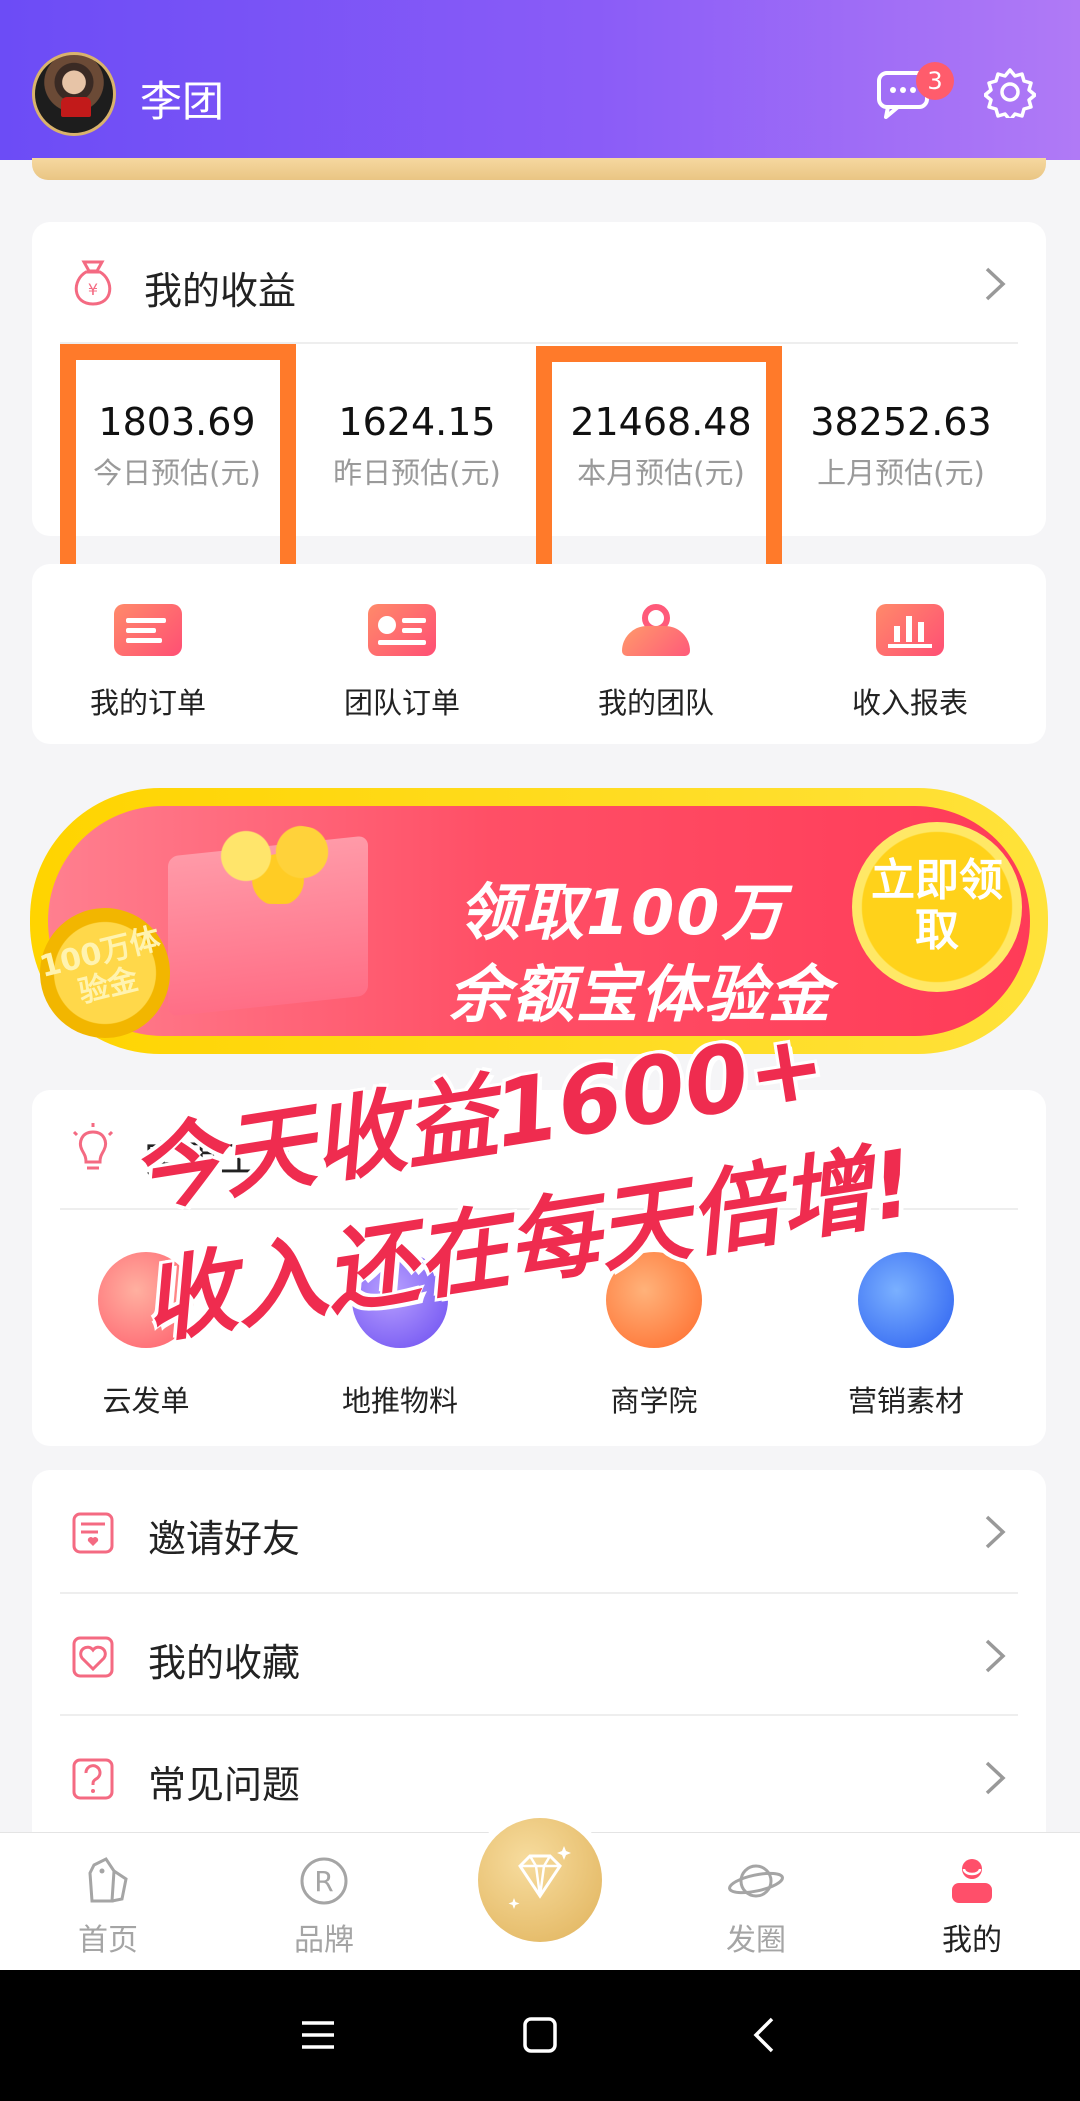  I want to click on planet-icon, so click(756, 1881).